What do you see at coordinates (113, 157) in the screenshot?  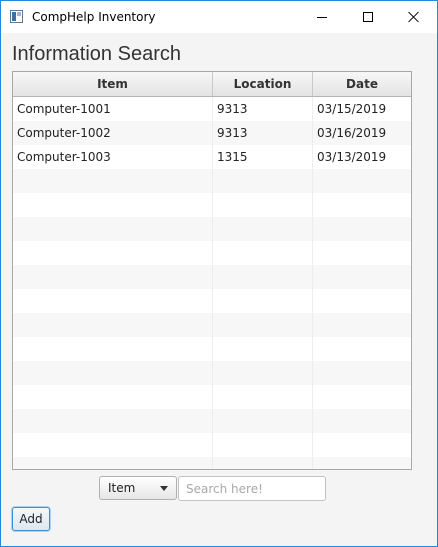 I see `cell-item: Computer-1003` at bounding box center [113, 157].